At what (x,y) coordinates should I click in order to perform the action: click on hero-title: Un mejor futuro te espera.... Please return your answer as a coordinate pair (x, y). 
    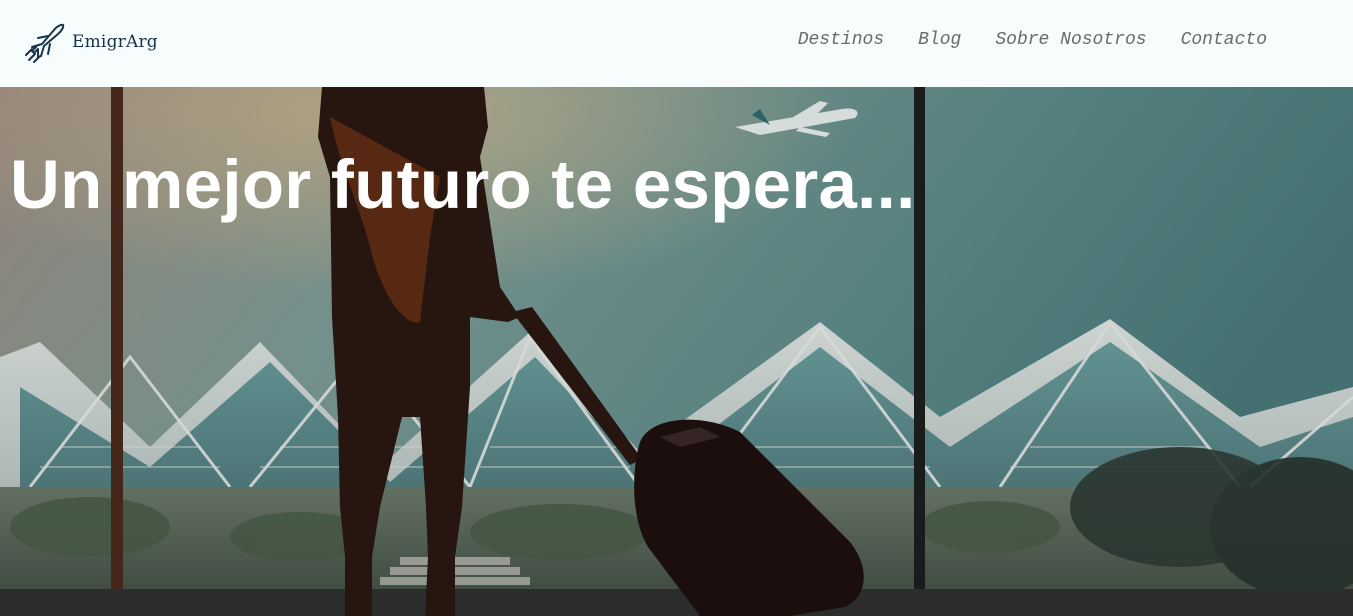
    Looking at the image, I should click on (463, 184).